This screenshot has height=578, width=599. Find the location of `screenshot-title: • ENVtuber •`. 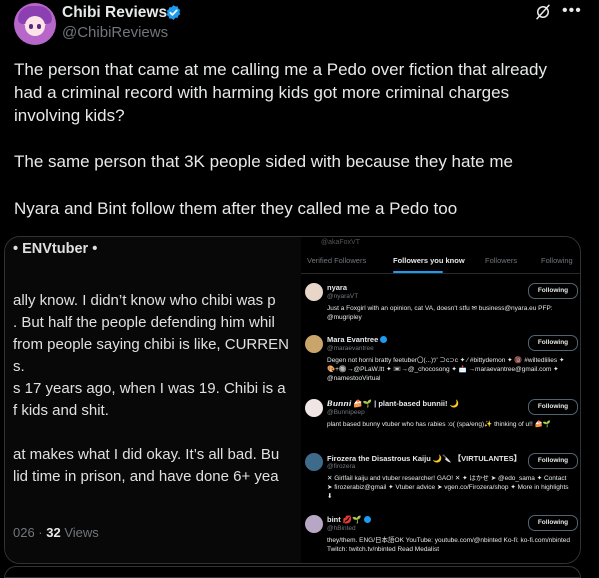

screenshot-title: • ENVtuber • is located at coordinates (55, 249).